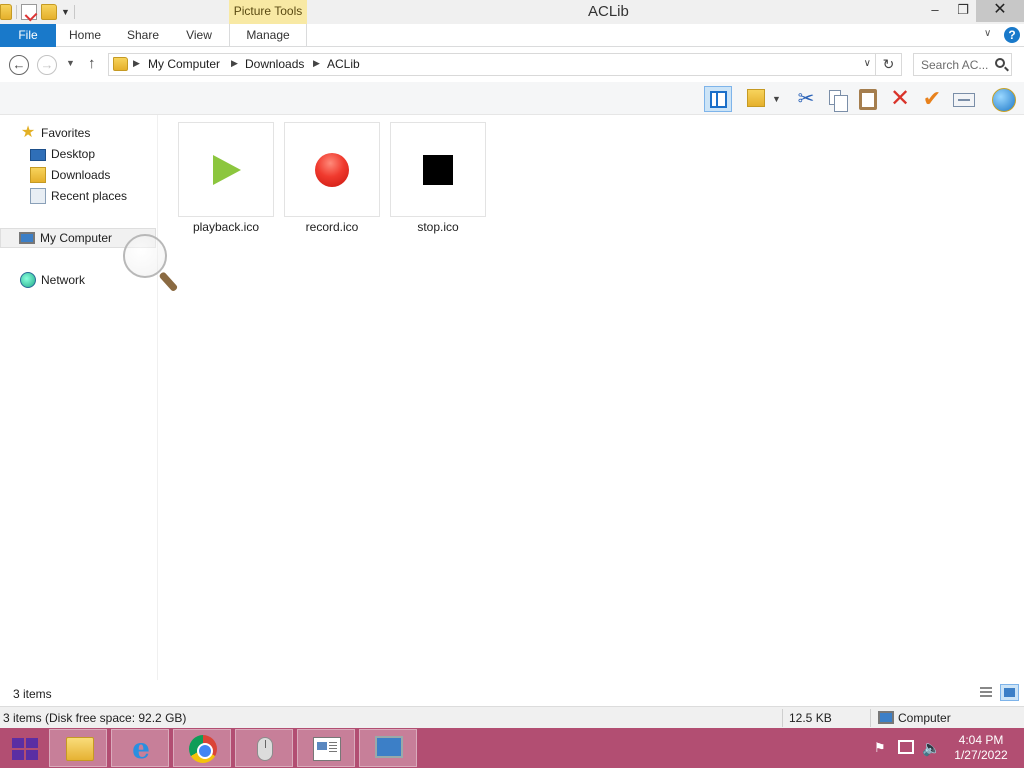 The image size is (1024, 768). Describe the element at coordinates (66, 133) in the screenshot. I see `nav-favorites-label: Favorites` at that location.